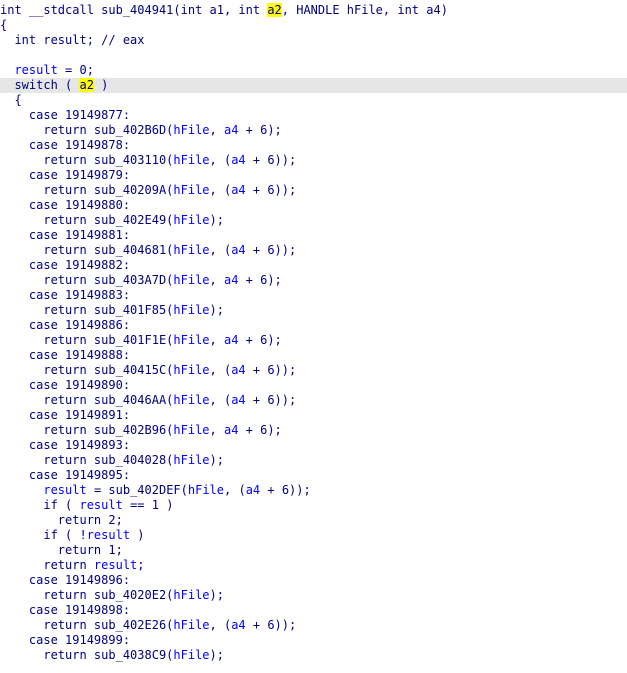  What do you see at coordinates (86, 460) in the screenshot?
I see `code-token: return sub_404028(` at bounding box center [86, 460].